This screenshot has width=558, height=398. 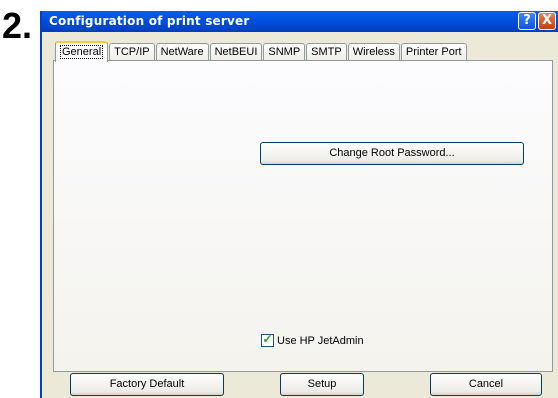 I want to click on factory-default-button: Factory Default, so click(x=147, y=384).